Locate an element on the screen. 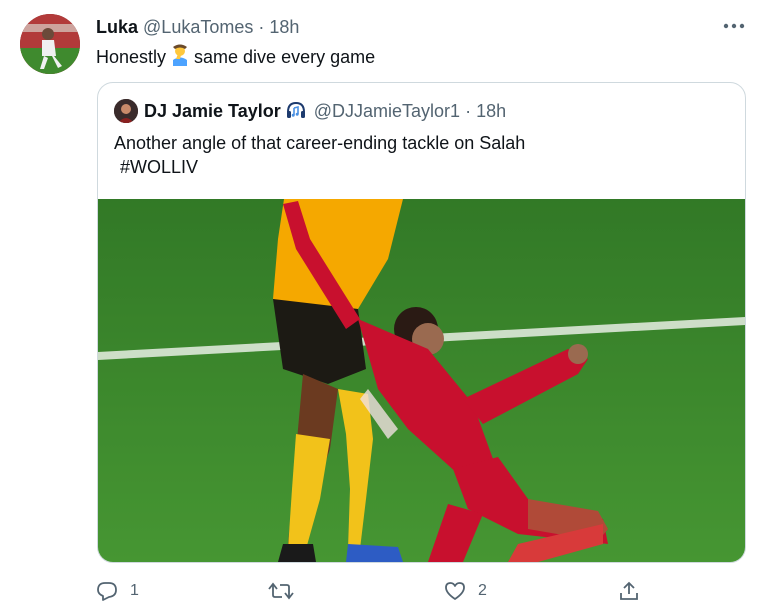 The width and height of the screenshot is (768, 614). tweet-header: Luka @LukaTomes · 18h is located at coordinates (197, 27).